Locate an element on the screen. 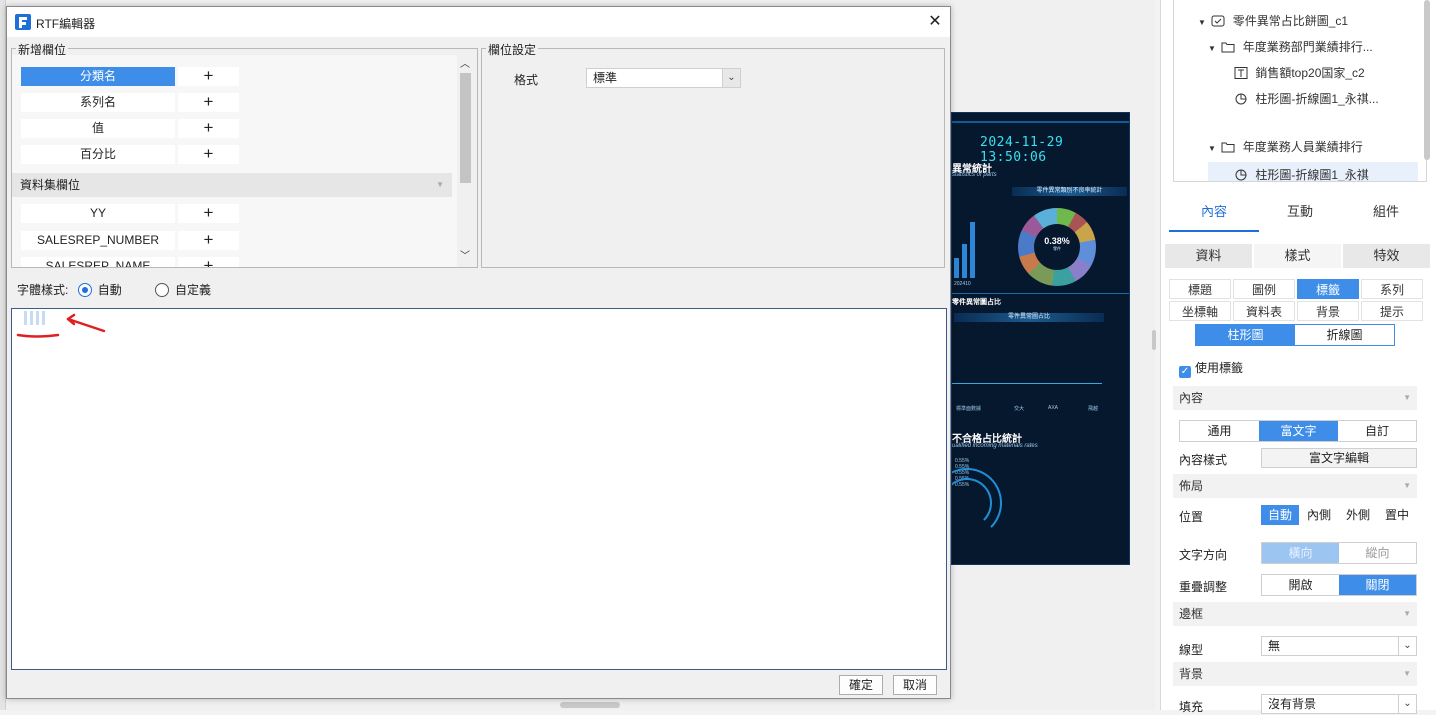  dataset-fields-header: 資料集欄位 ▼ is located at coordinates (232, 185).